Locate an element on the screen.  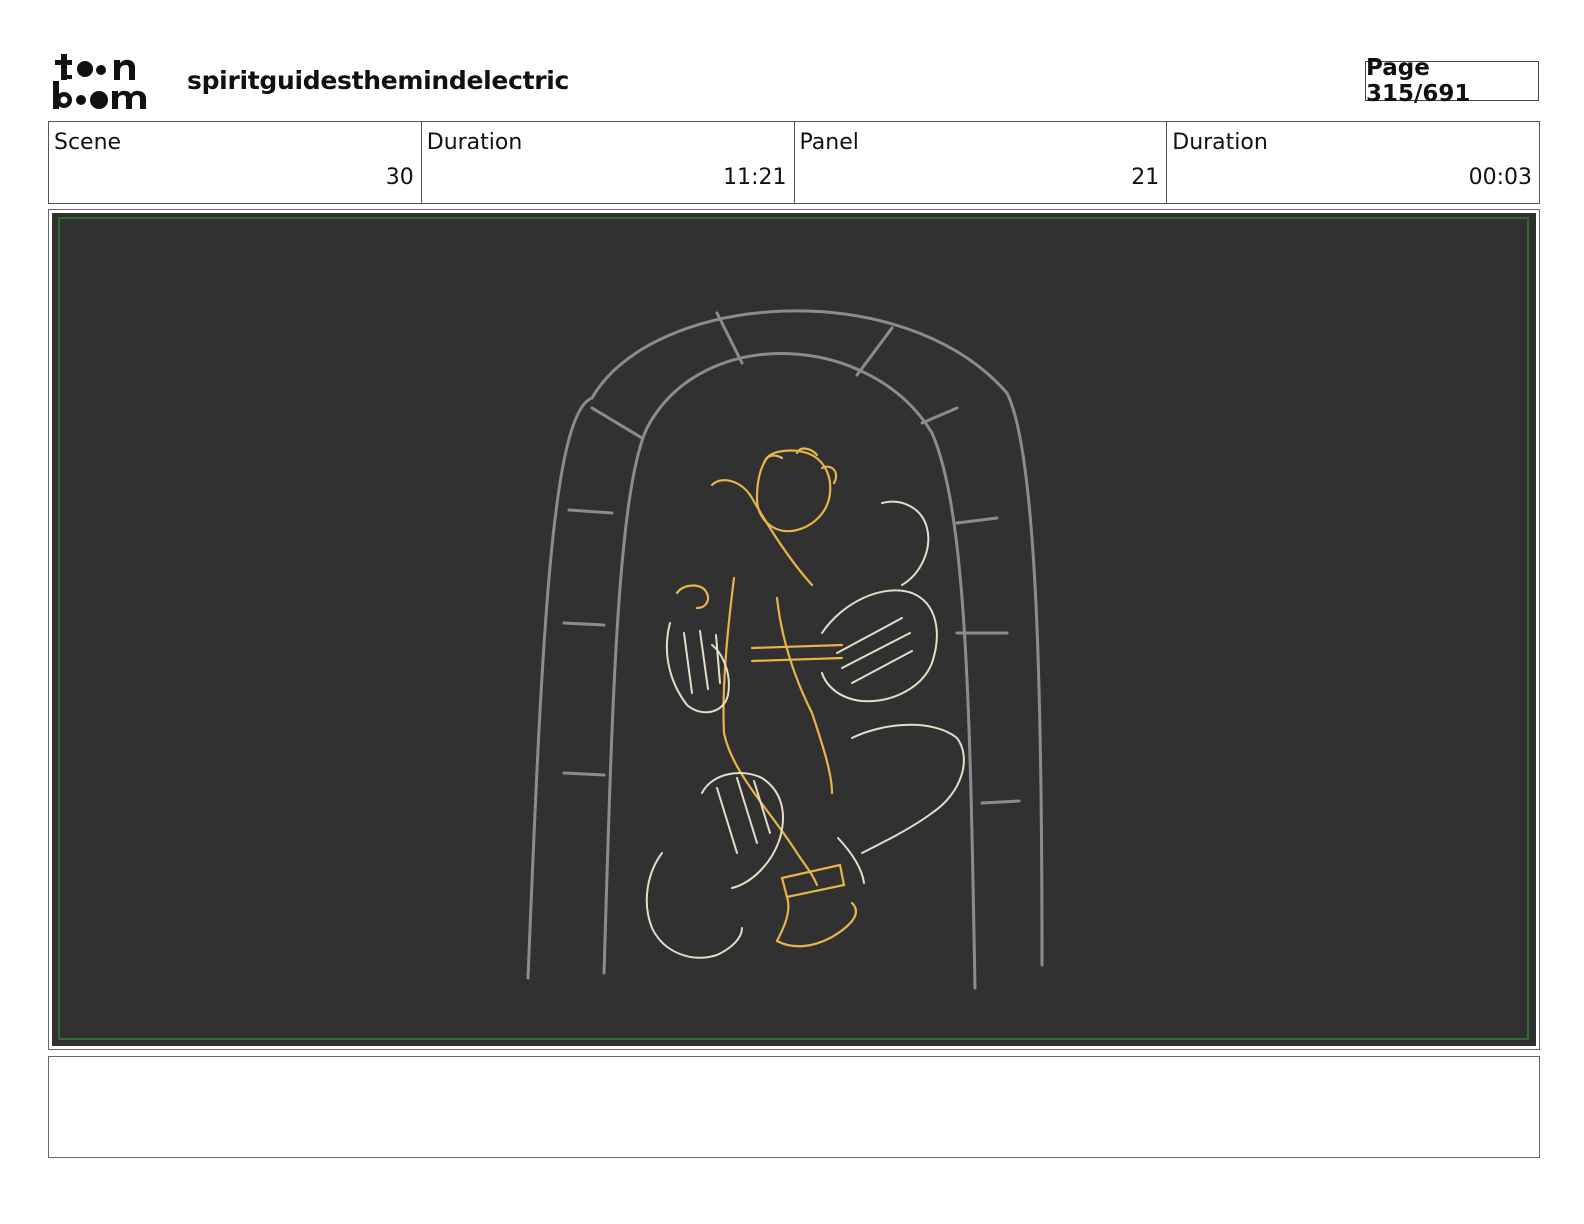
toonboom-logo is located at coordinates (108, 81).